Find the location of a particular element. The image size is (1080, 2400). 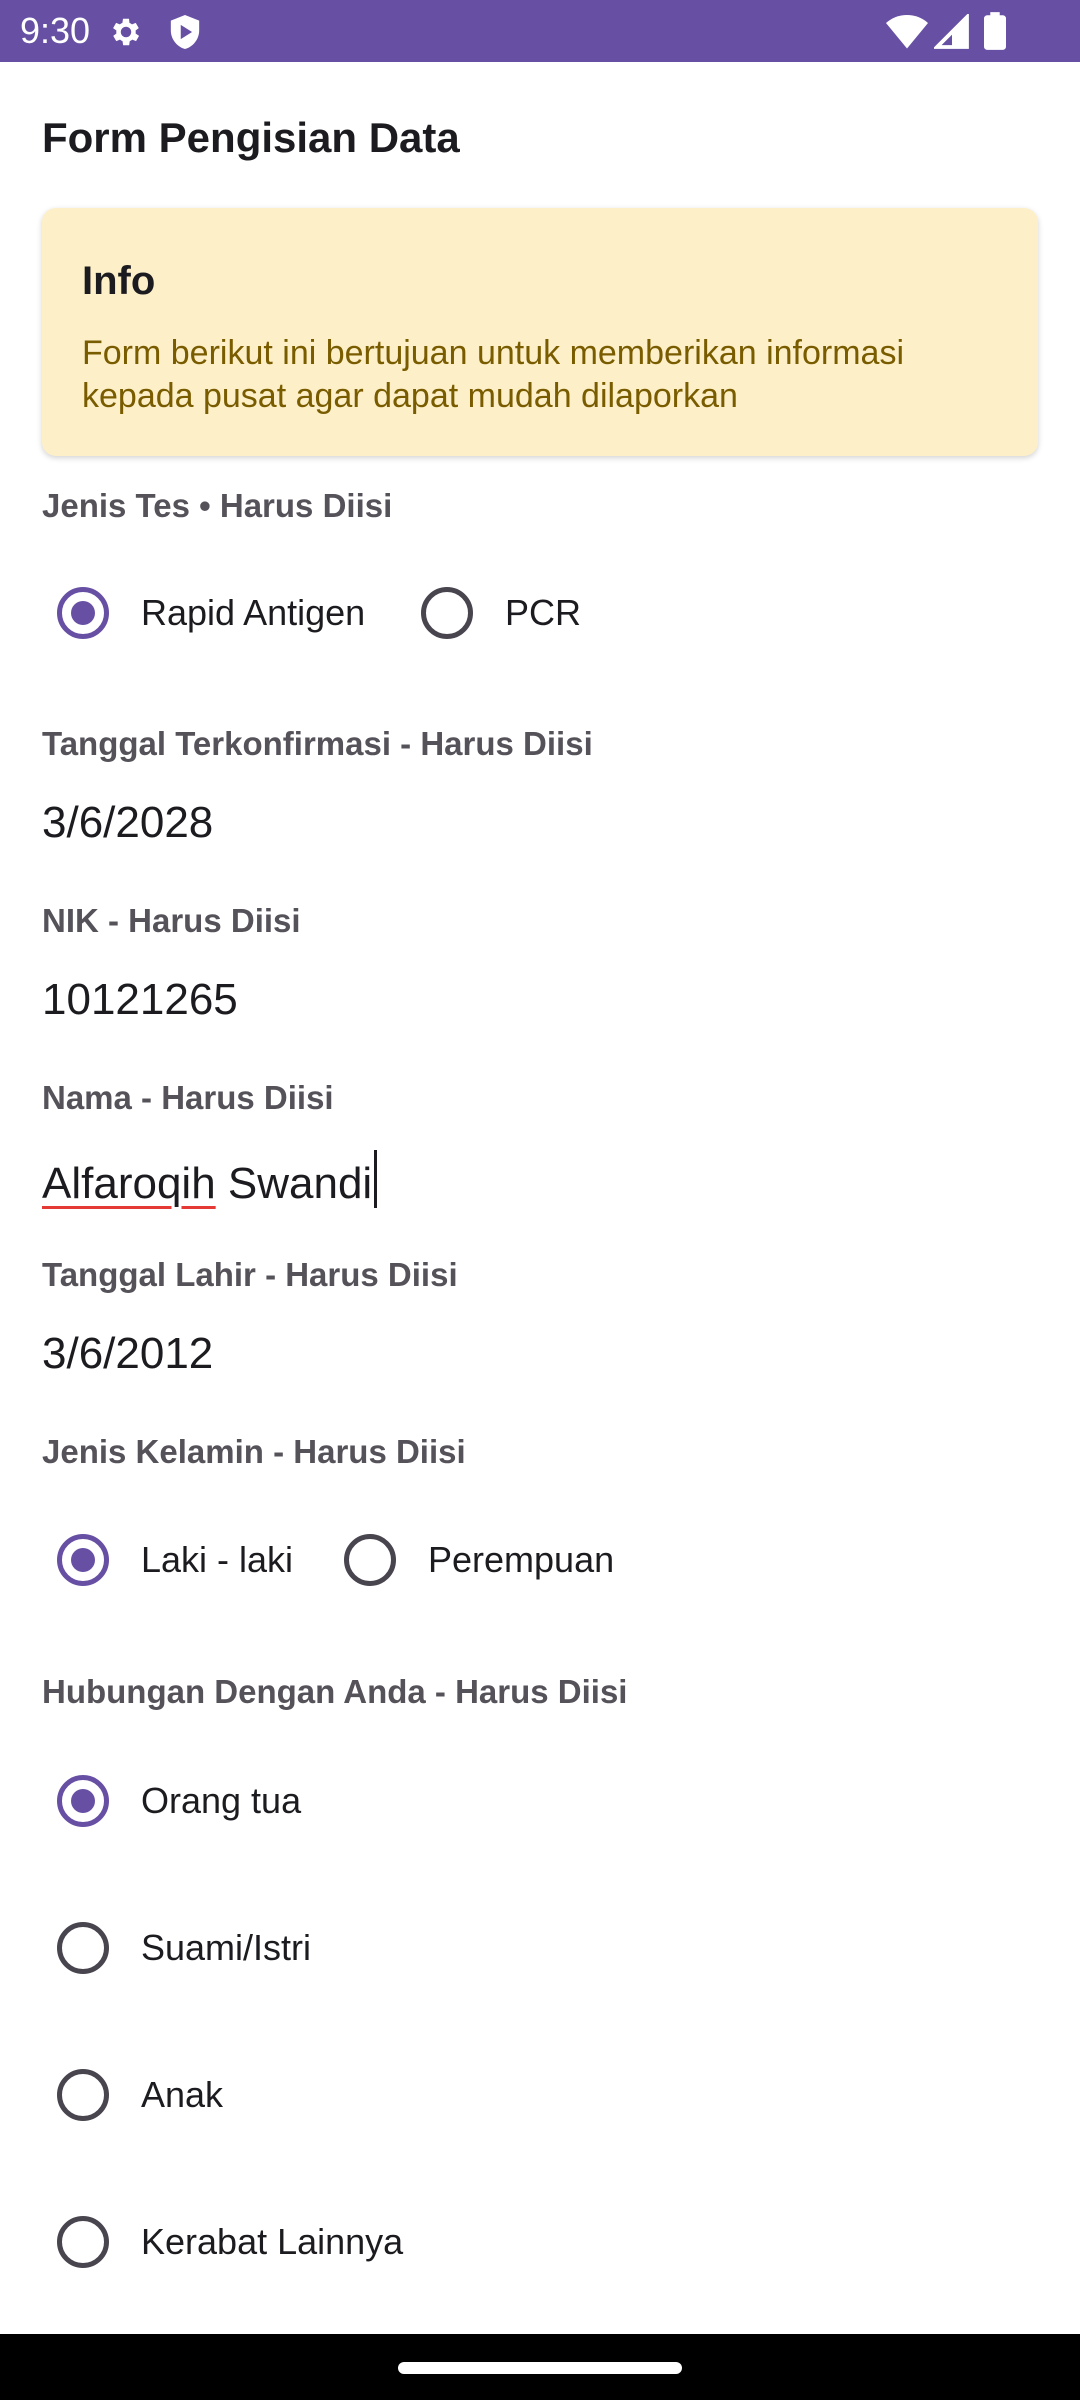

hubungan-label: Hubungan Dengan Anda - Harus Diisi is located at coordinates (335, 1691).